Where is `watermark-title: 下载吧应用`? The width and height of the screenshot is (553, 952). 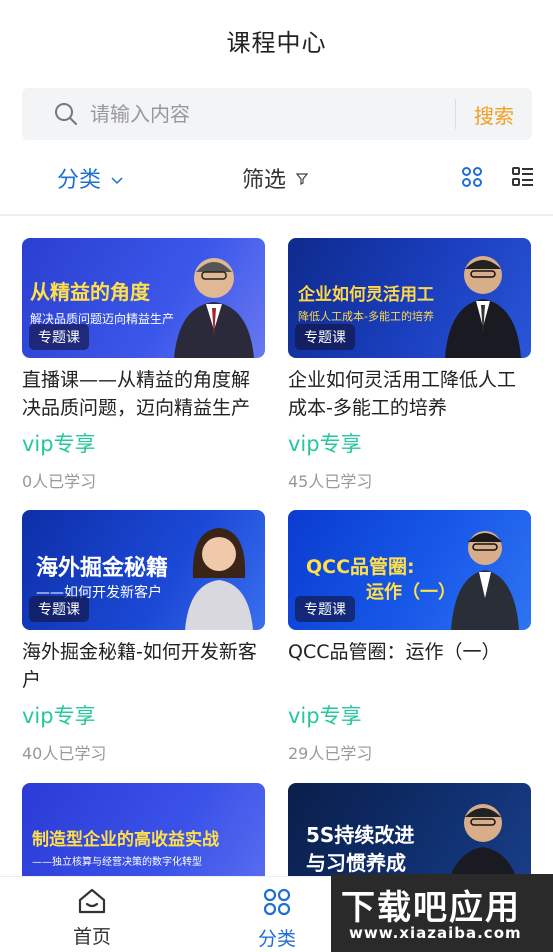
watermark-title: 下载吧应用 is located at coordinates (431, 908).